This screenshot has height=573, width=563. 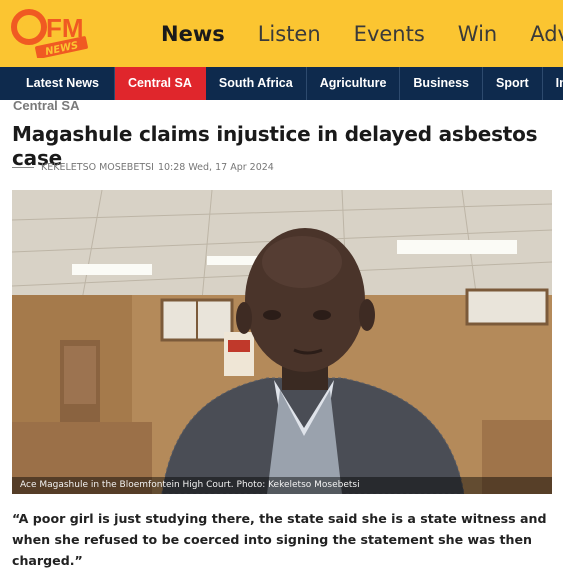 What do you see at coordinates (97, 167) in the screenshot?
I see `author-name: Kekeletso Mosebetsi` at bounding box center [97, 167].